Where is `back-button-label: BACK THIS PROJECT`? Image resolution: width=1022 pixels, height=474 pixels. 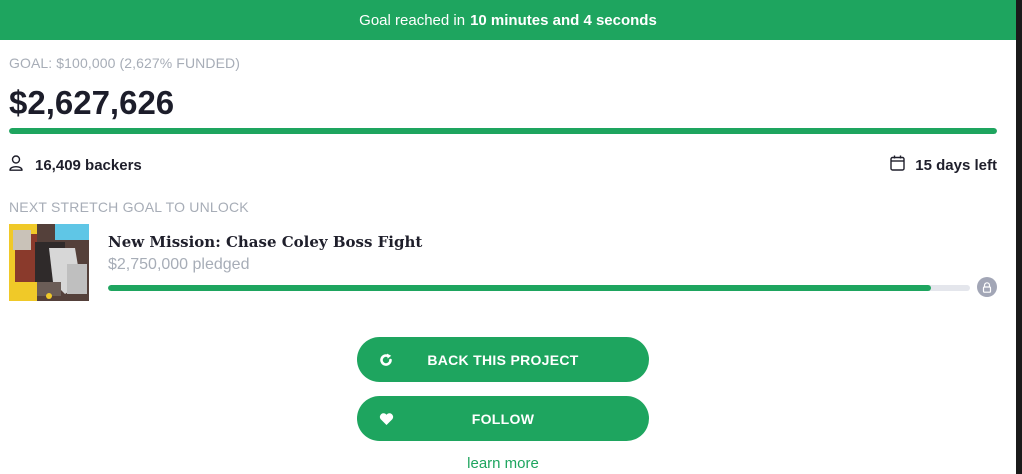
back-button-label: BACK THIS PROJECT is located at coordinates (503, 359).